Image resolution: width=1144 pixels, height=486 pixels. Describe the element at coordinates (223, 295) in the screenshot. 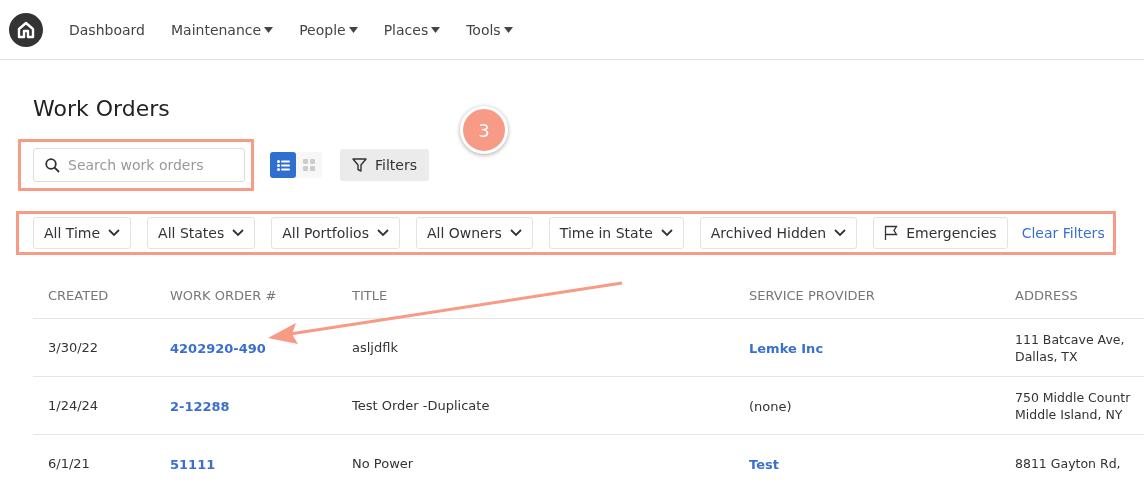

I see `column-header: WORK ORDER #` at that location.